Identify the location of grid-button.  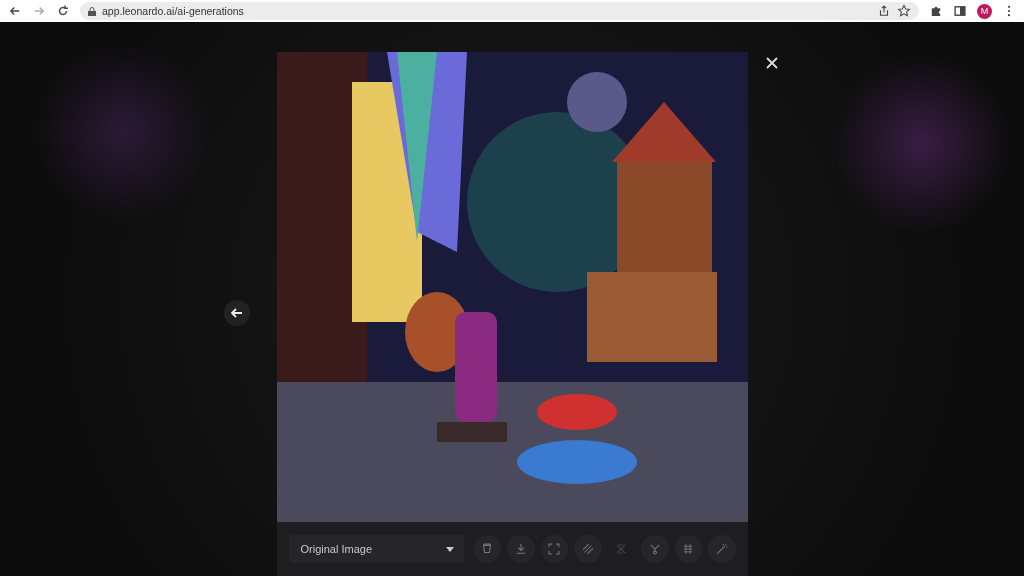
(688, 549).